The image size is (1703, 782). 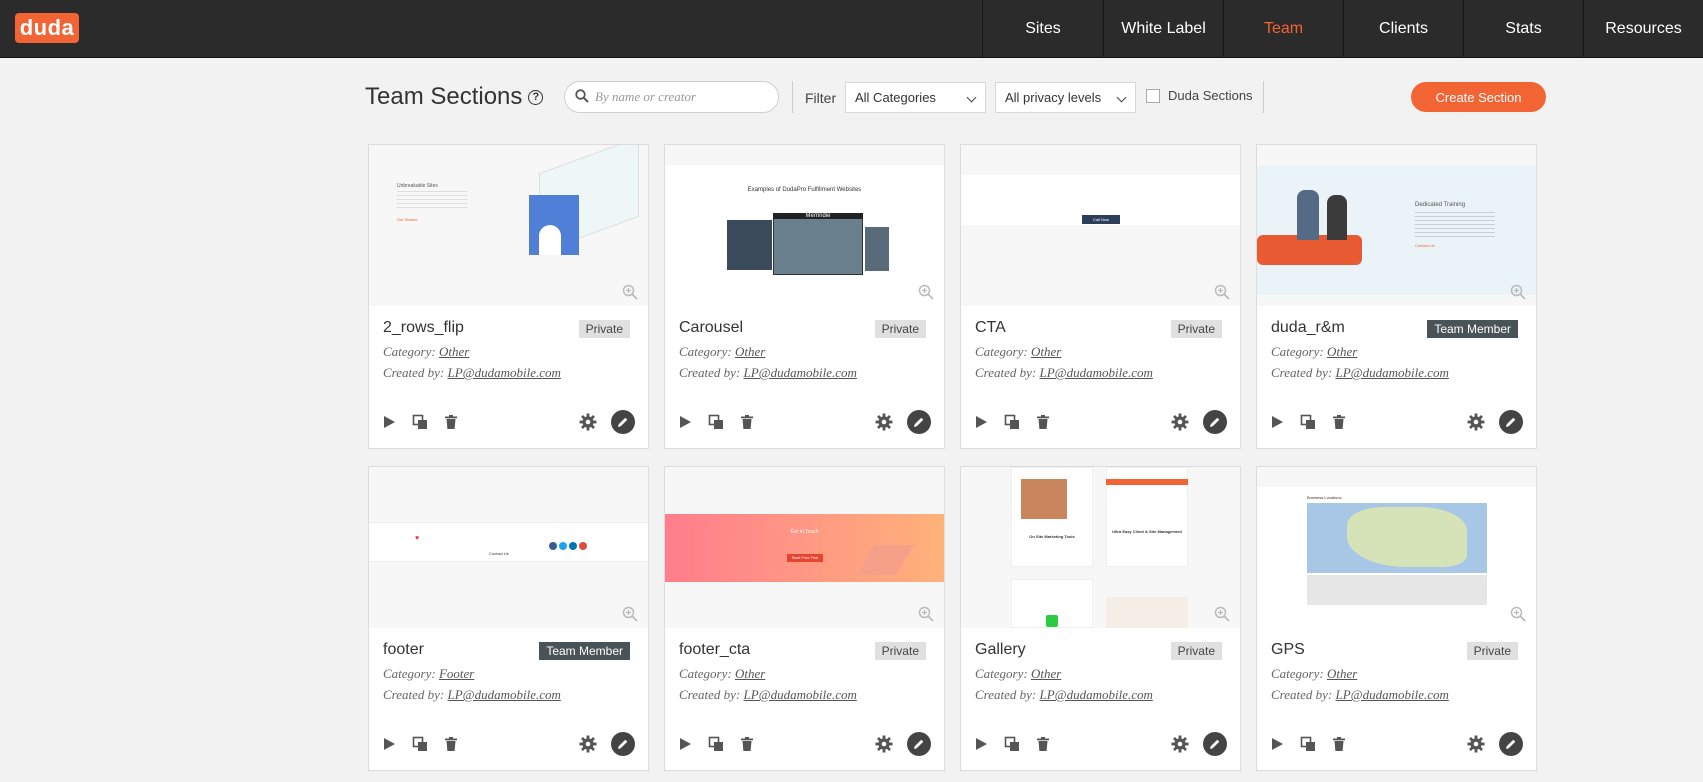 I want to click on section-thumbnail: Dedicated Training Contact Us, so click(x=1396, y=225).